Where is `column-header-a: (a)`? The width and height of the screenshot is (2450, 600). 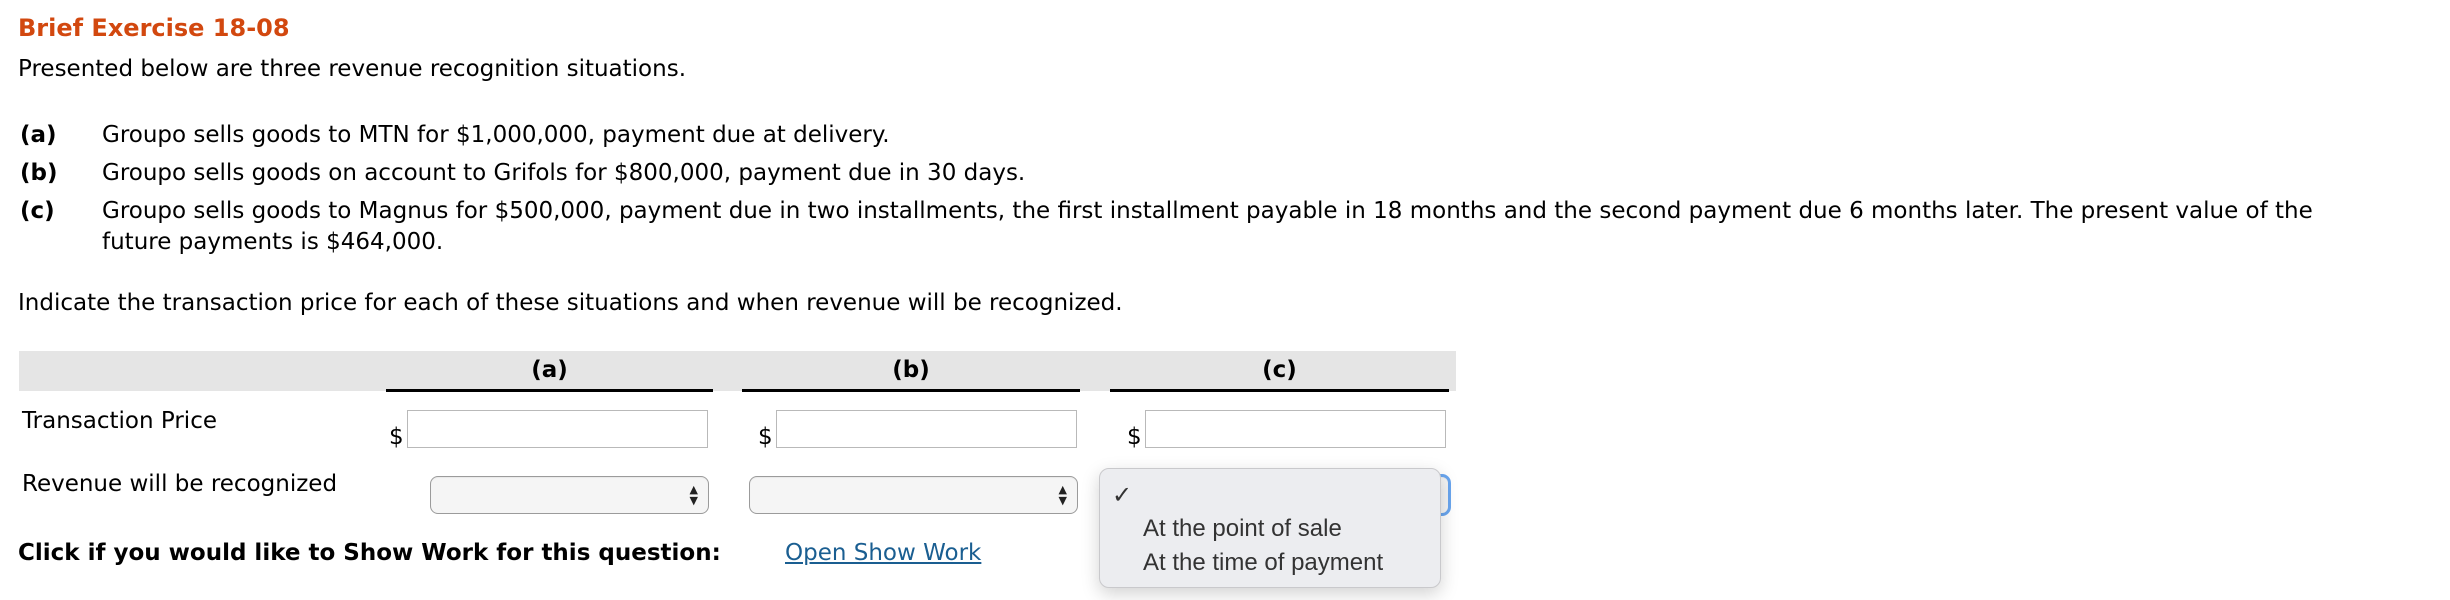
column-header-a: (a) is located at coordinates (549, 372).